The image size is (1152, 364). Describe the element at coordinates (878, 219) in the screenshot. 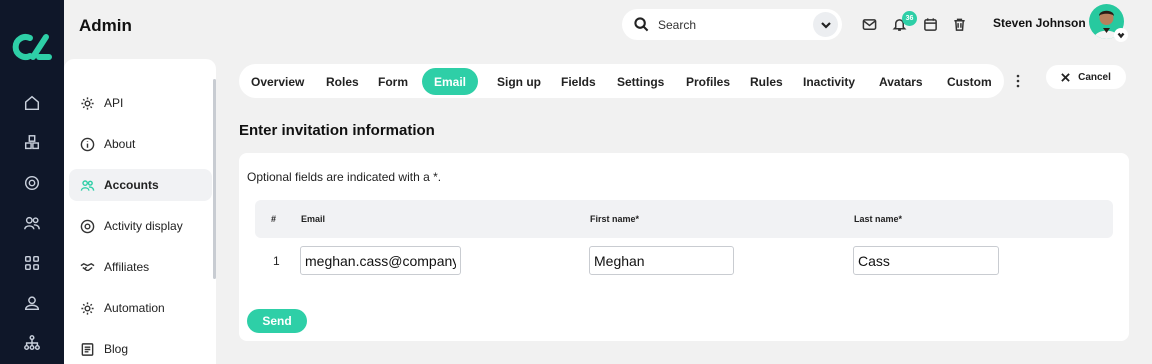

I see `column-header-last-name: Last name*` at that location.